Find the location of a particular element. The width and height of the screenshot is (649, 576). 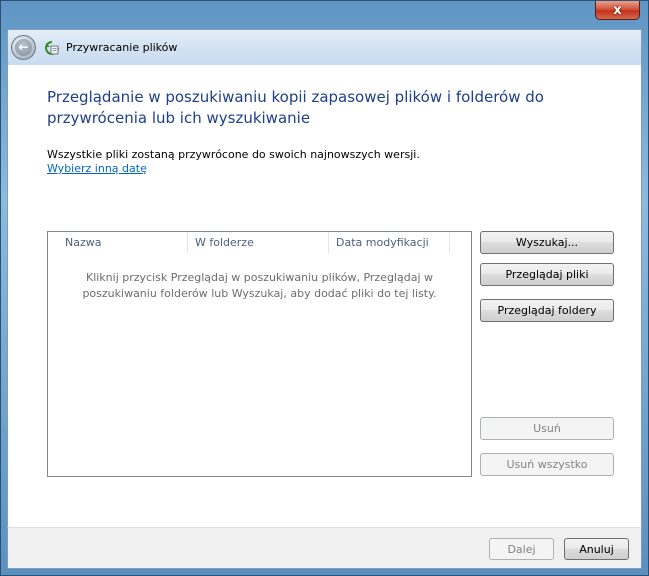

close-button: x is located at coordinates (617, 10).